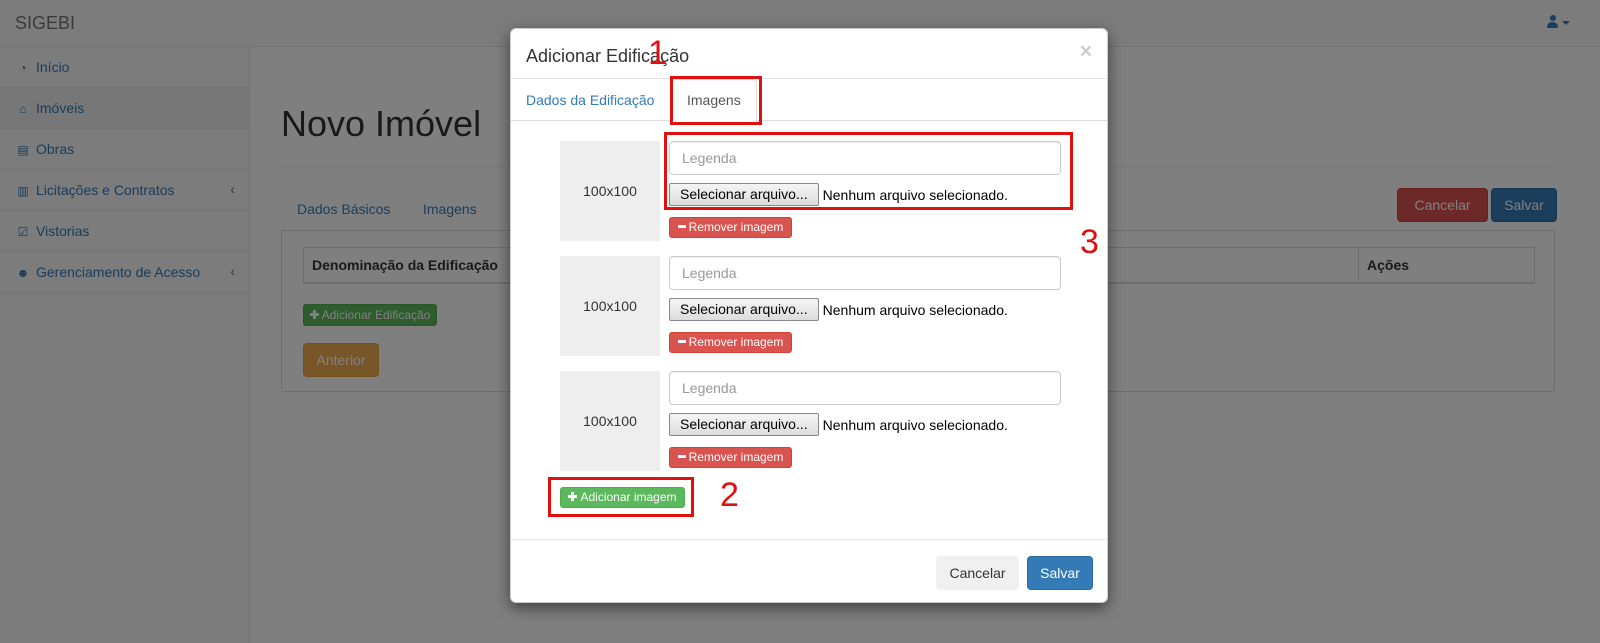  Describe the element at coordinates (868, 171) in the screenshot. I see `annotation-box-image-fields` at that location.